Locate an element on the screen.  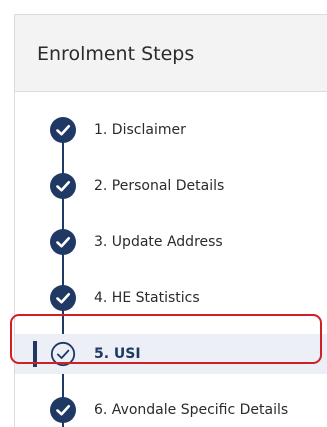
step-he-statistics: 4. HE Statistics is located at coordinates (171, 298).